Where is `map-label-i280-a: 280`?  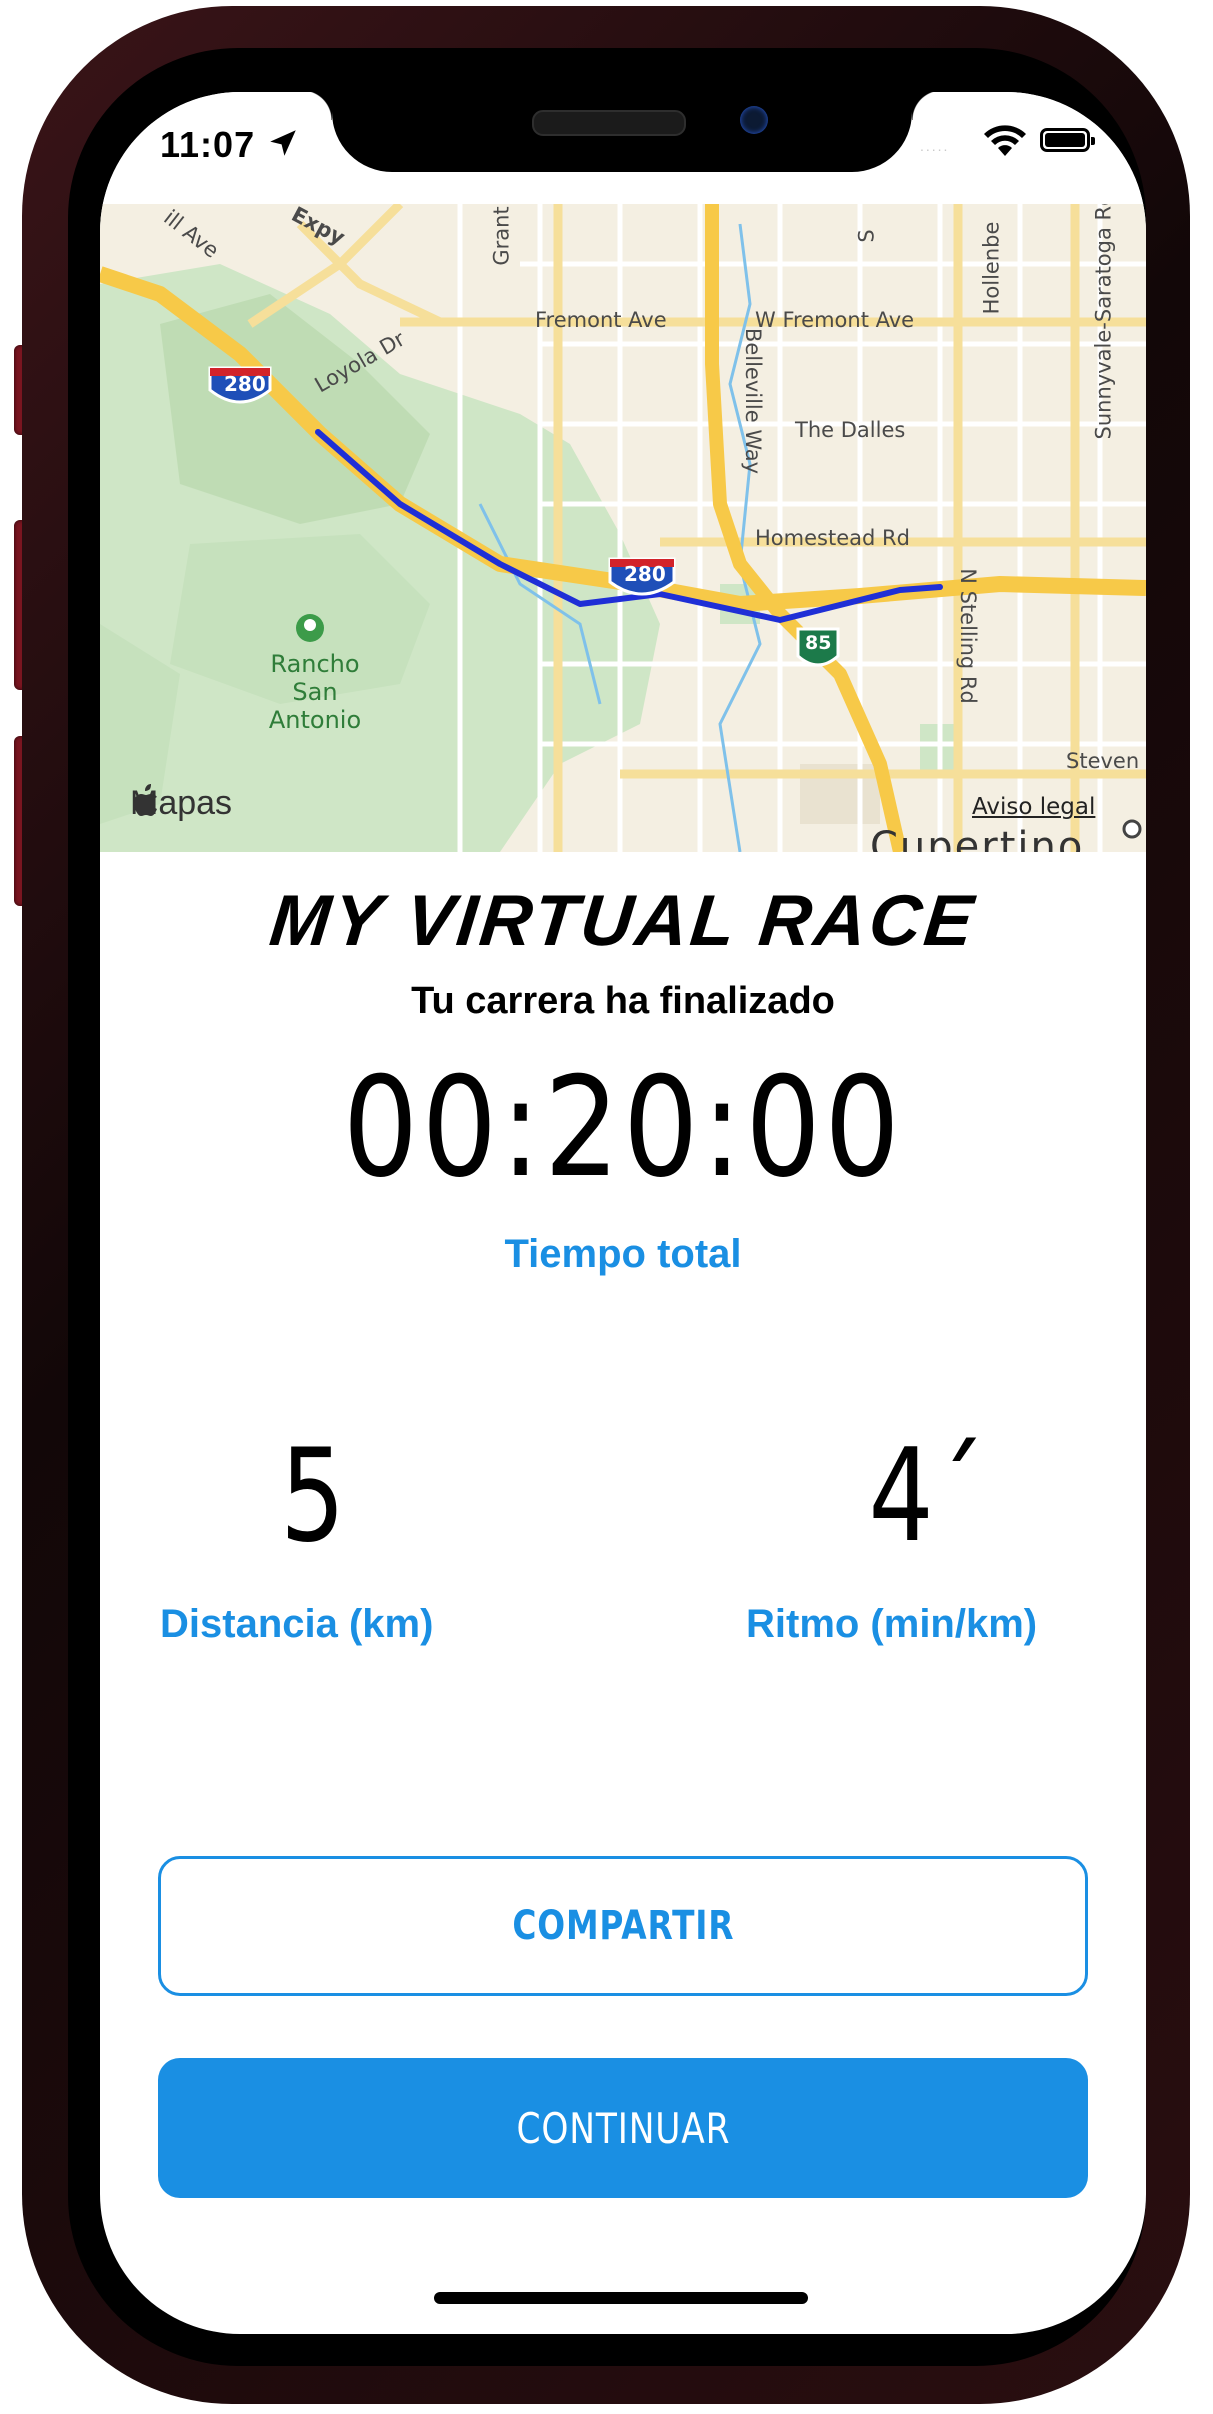 map-label-i280-a: 280 is located at coordinates (245, 384).